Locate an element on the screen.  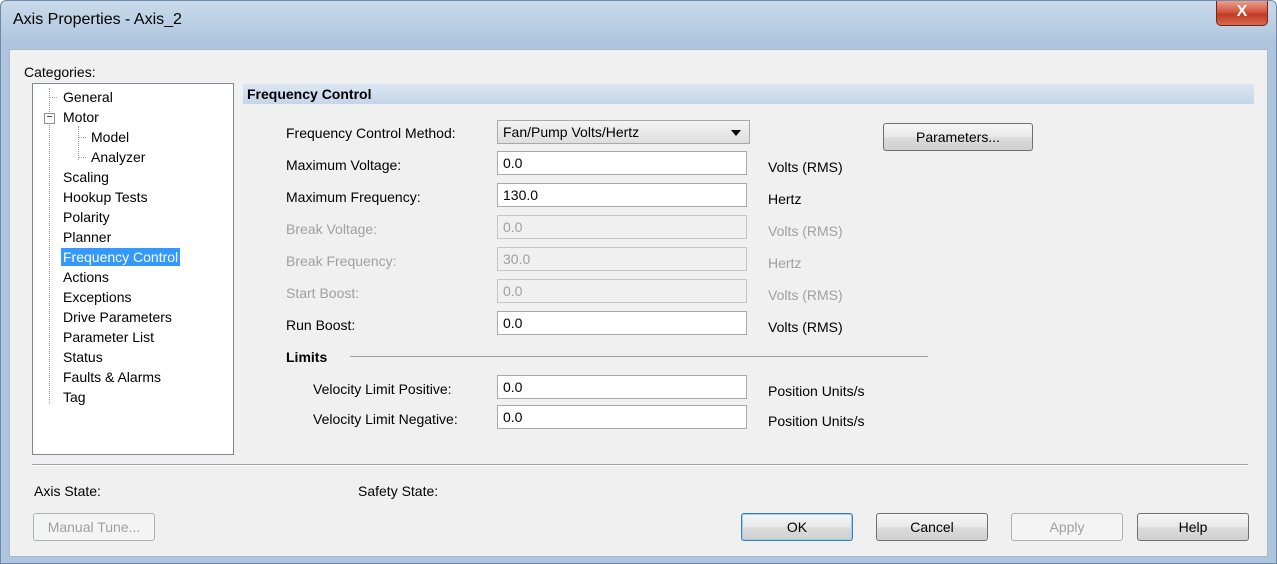
categories-label: Categories: is located at coordinates (60, 72).